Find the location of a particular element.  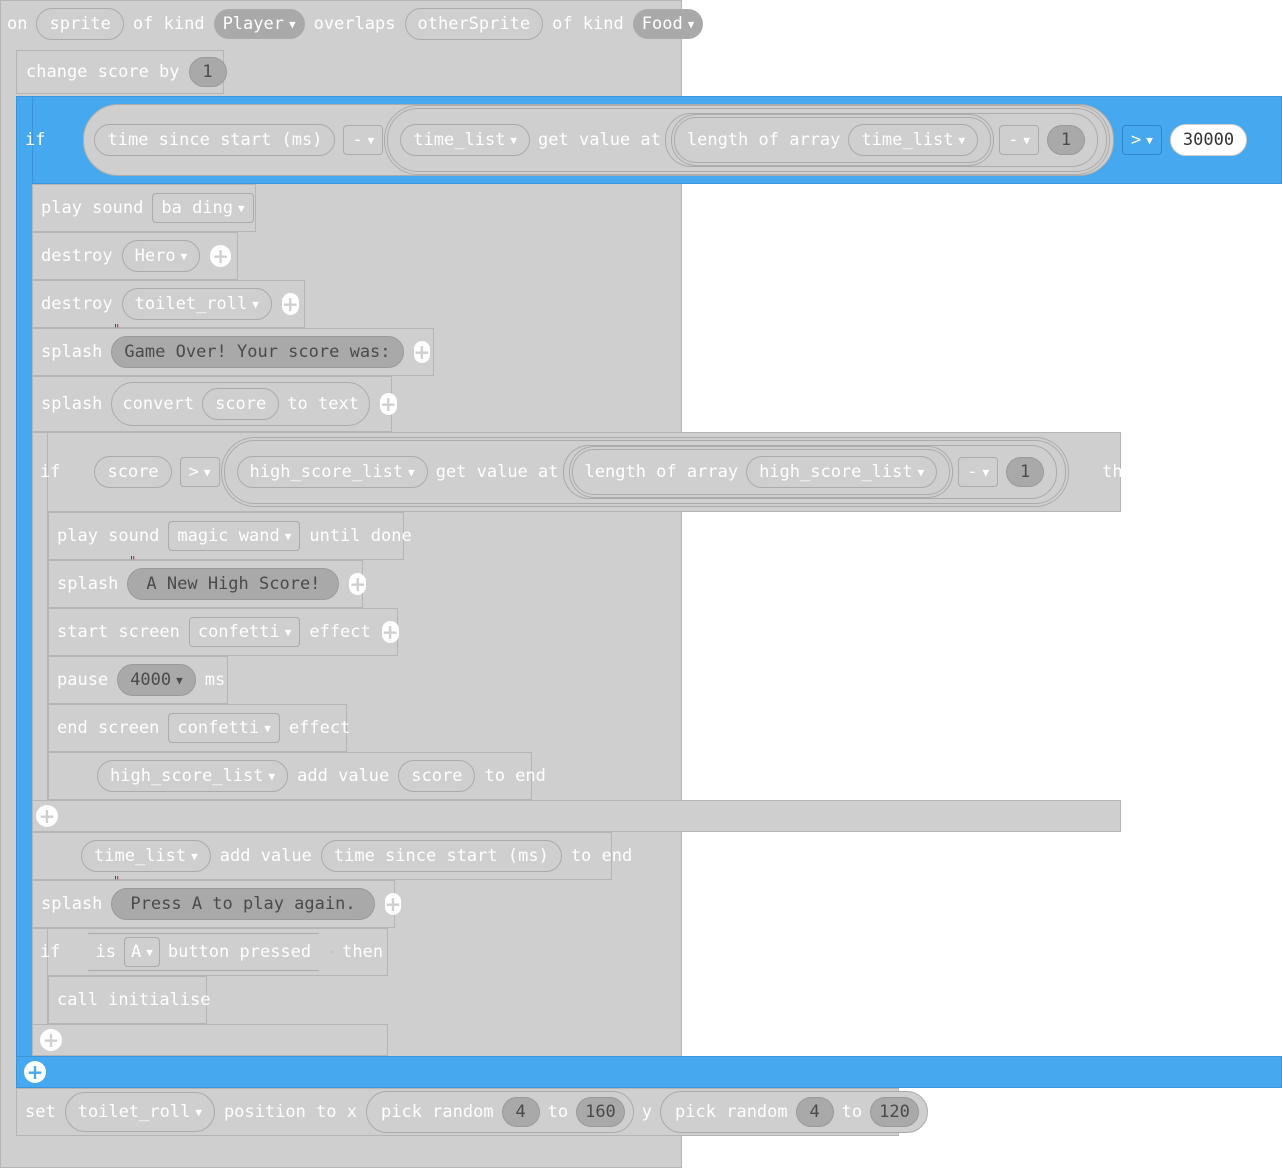

high-score-list-dropdown: high_score_list ▼ is located at coordinates (332, 472).